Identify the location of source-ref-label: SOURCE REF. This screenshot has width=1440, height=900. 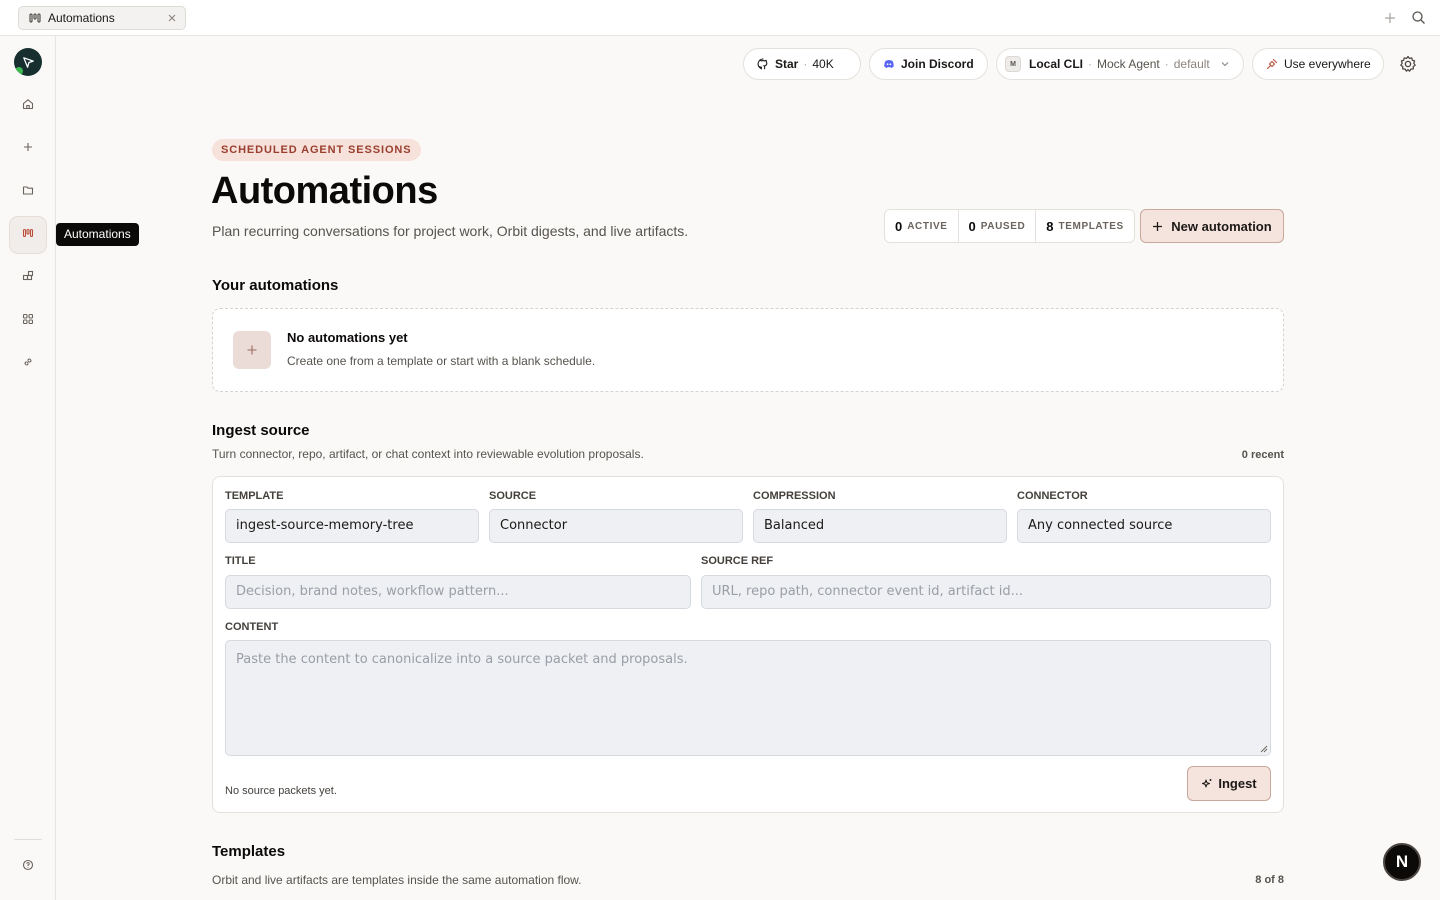
(737, 561).